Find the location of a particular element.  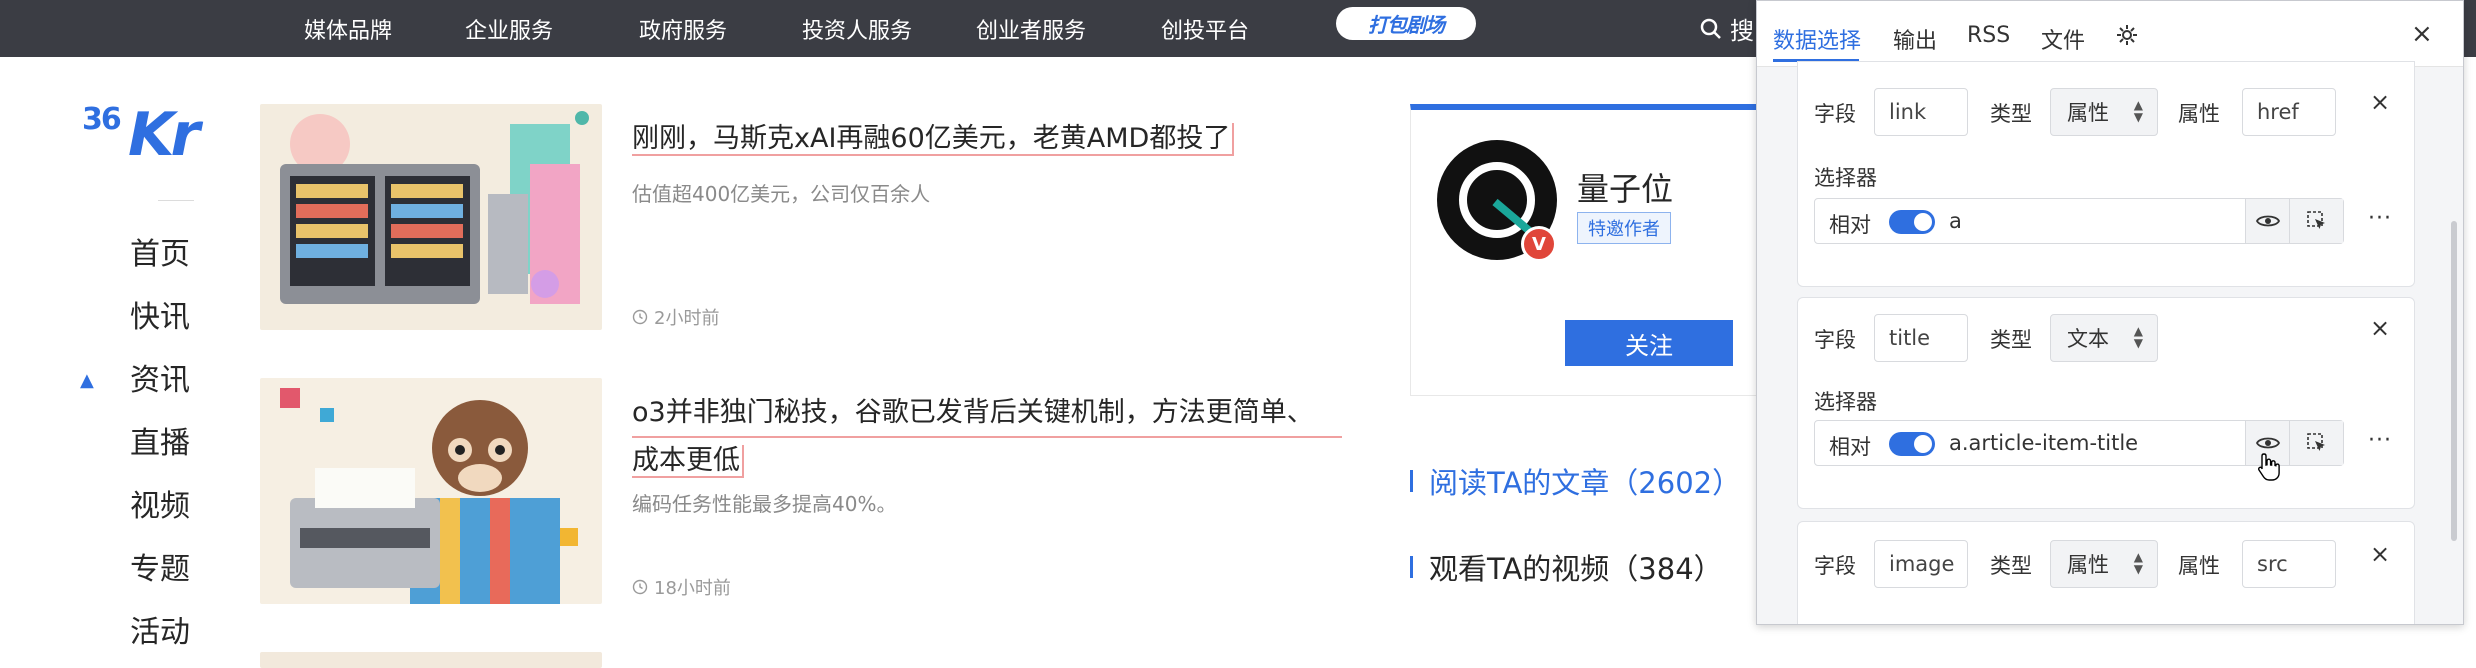

server-illustration-image is located at coordinates (431, 217).